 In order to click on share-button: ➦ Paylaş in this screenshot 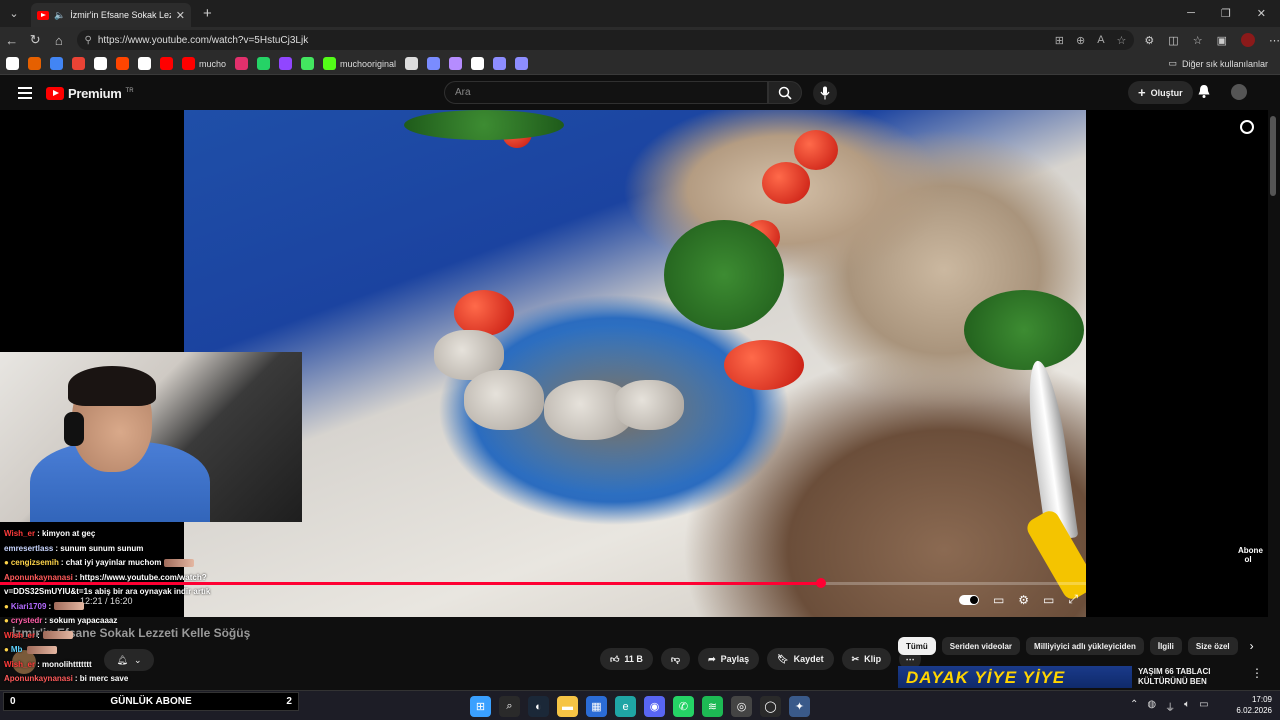, I will do `click(729, 659)`.